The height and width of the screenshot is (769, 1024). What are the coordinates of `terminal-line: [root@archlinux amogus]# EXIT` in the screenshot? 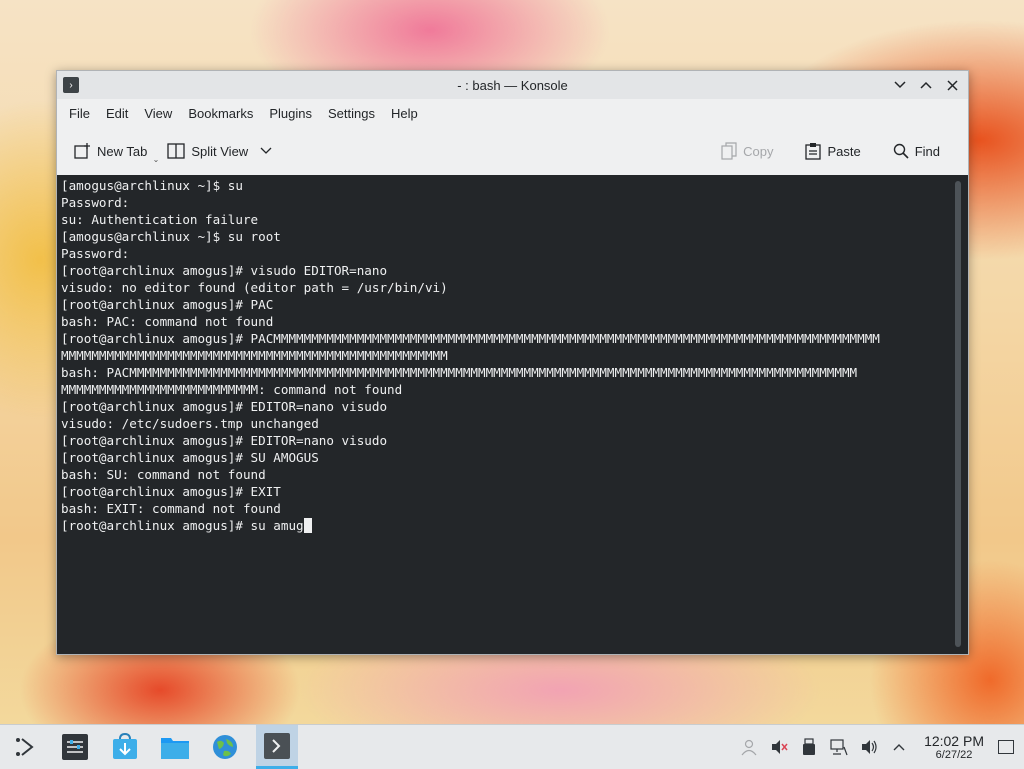 It's located at (171, 491).